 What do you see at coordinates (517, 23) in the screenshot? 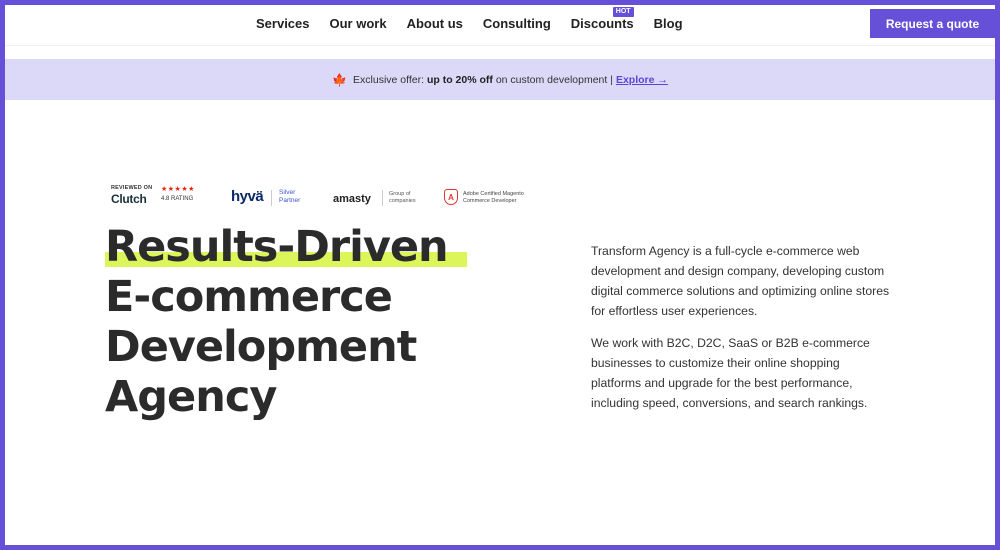
I see `nav-consulting: Consulting` at bounding box center [517, 23].